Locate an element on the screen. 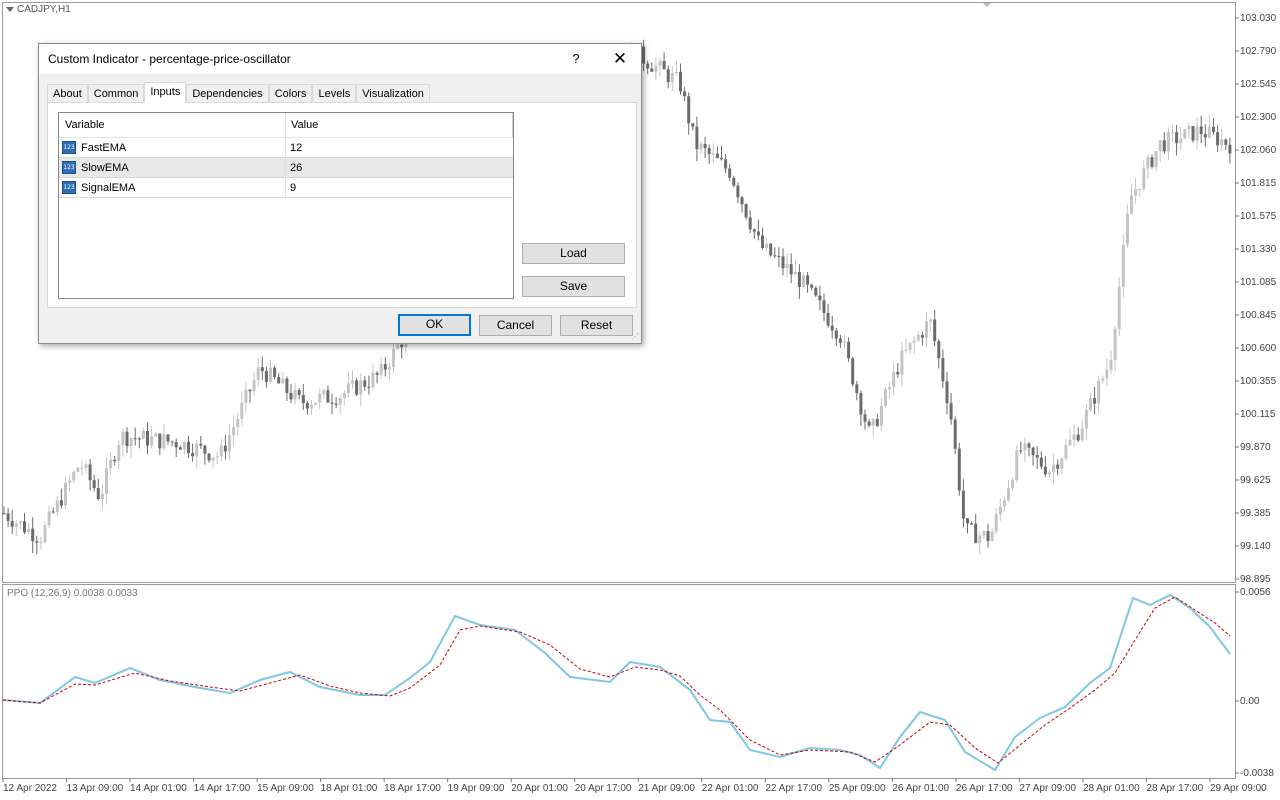 Image resolution: width=1280 pixels, height=800 pixels. input-row-fastema: 123 FastEMA 12 is located at coordinates (286, 148).